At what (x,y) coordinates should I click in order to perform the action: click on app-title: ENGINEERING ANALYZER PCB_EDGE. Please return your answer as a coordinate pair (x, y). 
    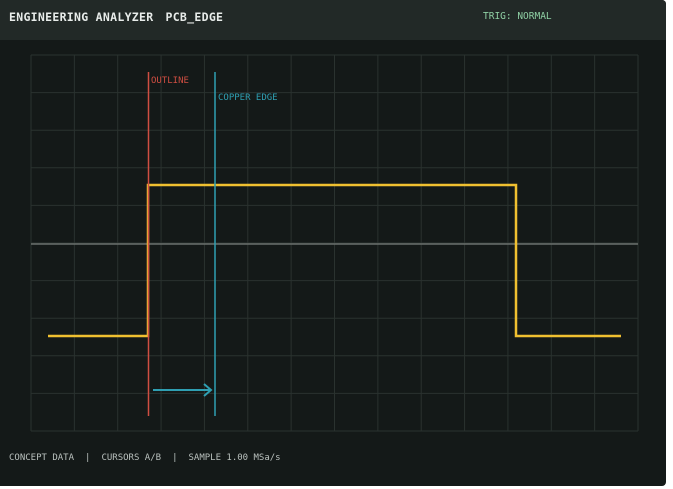
    Looking at the image, I should click on (116, 17).